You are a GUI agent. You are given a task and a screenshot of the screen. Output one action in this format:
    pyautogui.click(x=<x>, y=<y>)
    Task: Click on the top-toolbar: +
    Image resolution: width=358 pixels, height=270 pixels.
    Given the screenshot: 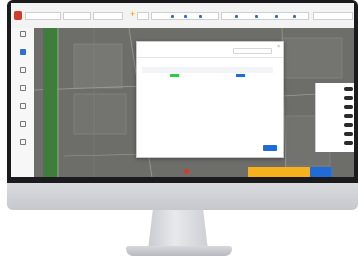 What is the action you would take?
    pyautogui.click(x=182, y=16)
    